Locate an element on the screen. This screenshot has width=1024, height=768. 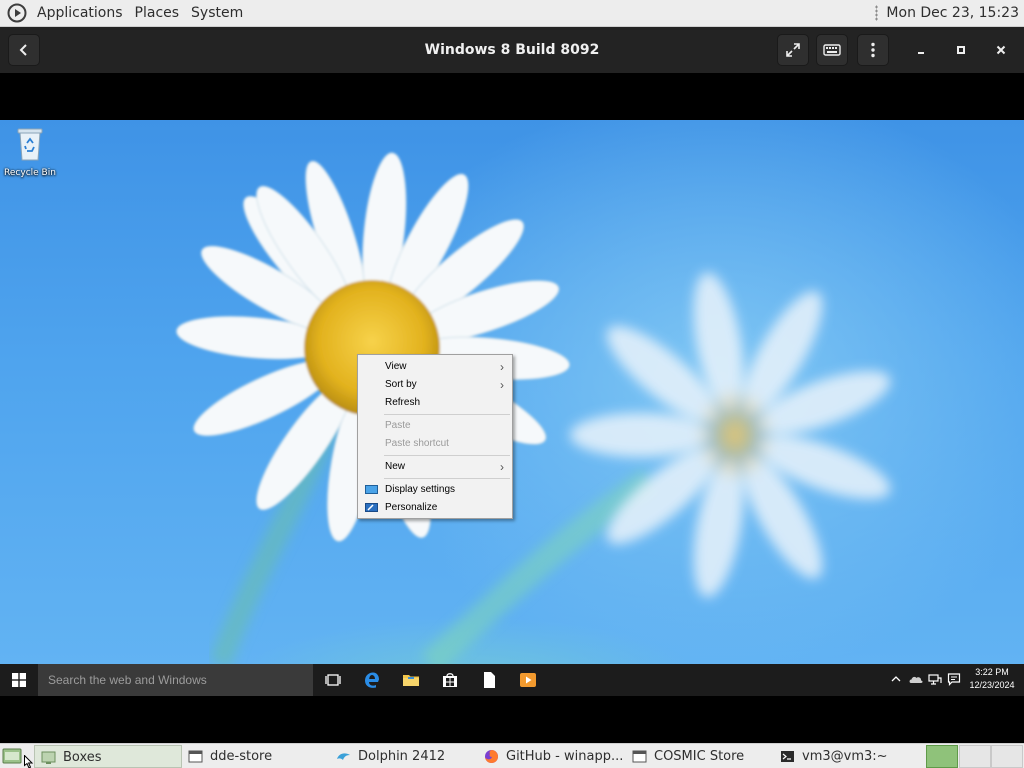
keyboard-icon is located at coordinates (832, 50).